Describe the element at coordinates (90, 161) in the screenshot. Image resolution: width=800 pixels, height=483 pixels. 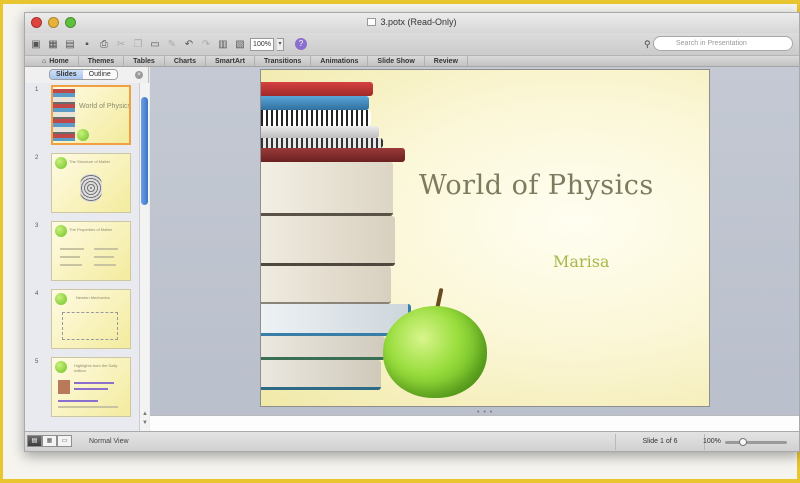
I see `thumbnail-title: The Structure of Matter` at that location.